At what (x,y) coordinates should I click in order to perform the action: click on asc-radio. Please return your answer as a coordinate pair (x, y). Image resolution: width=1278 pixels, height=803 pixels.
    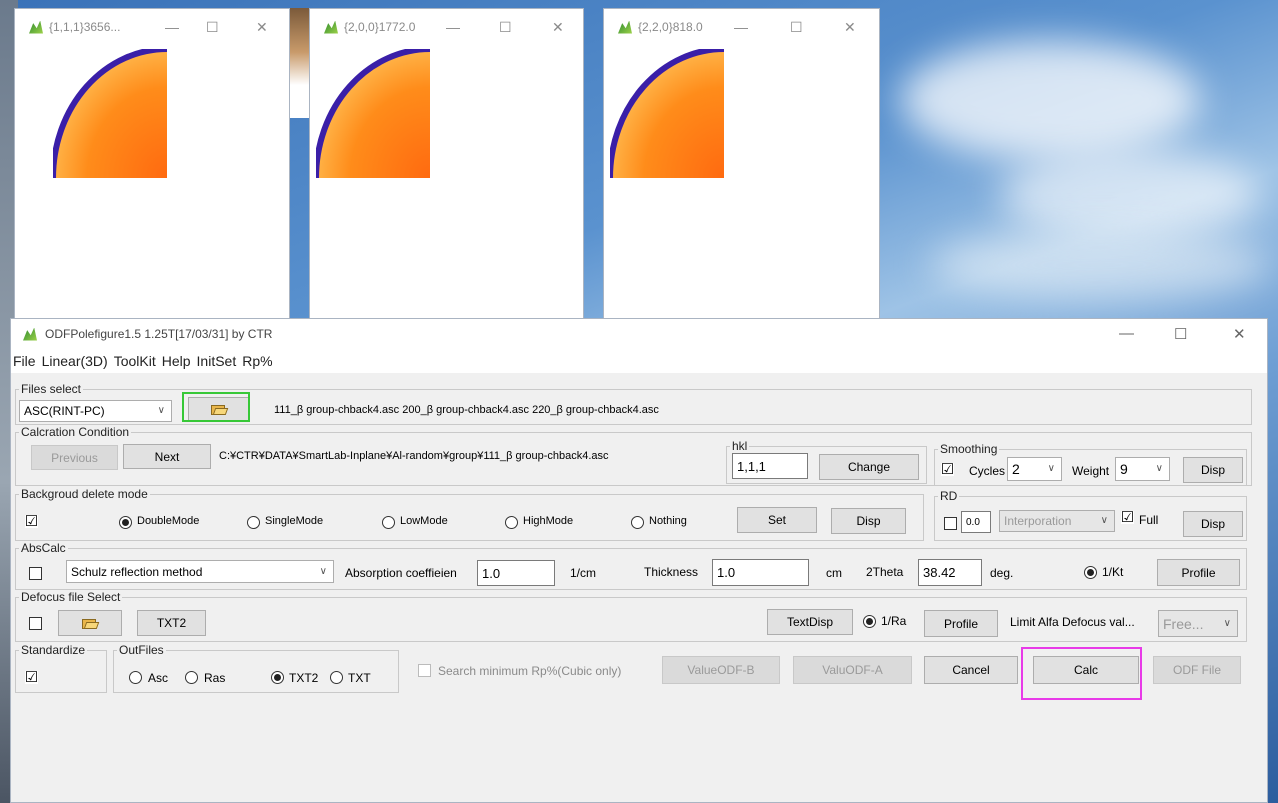
    Looking at the image, I should click on (135, 677).